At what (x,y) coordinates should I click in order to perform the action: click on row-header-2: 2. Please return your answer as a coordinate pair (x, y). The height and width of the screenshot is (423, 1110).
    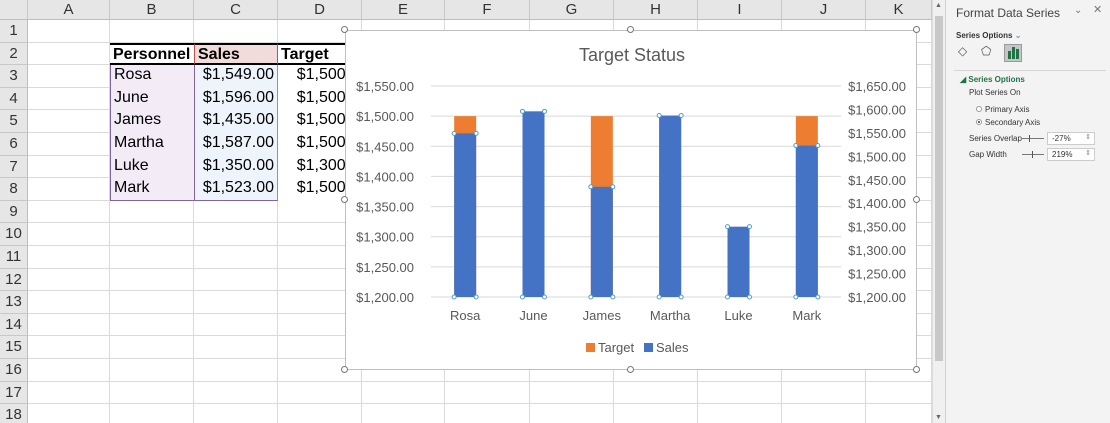
    Looking at the image, I should click on (14, 54).